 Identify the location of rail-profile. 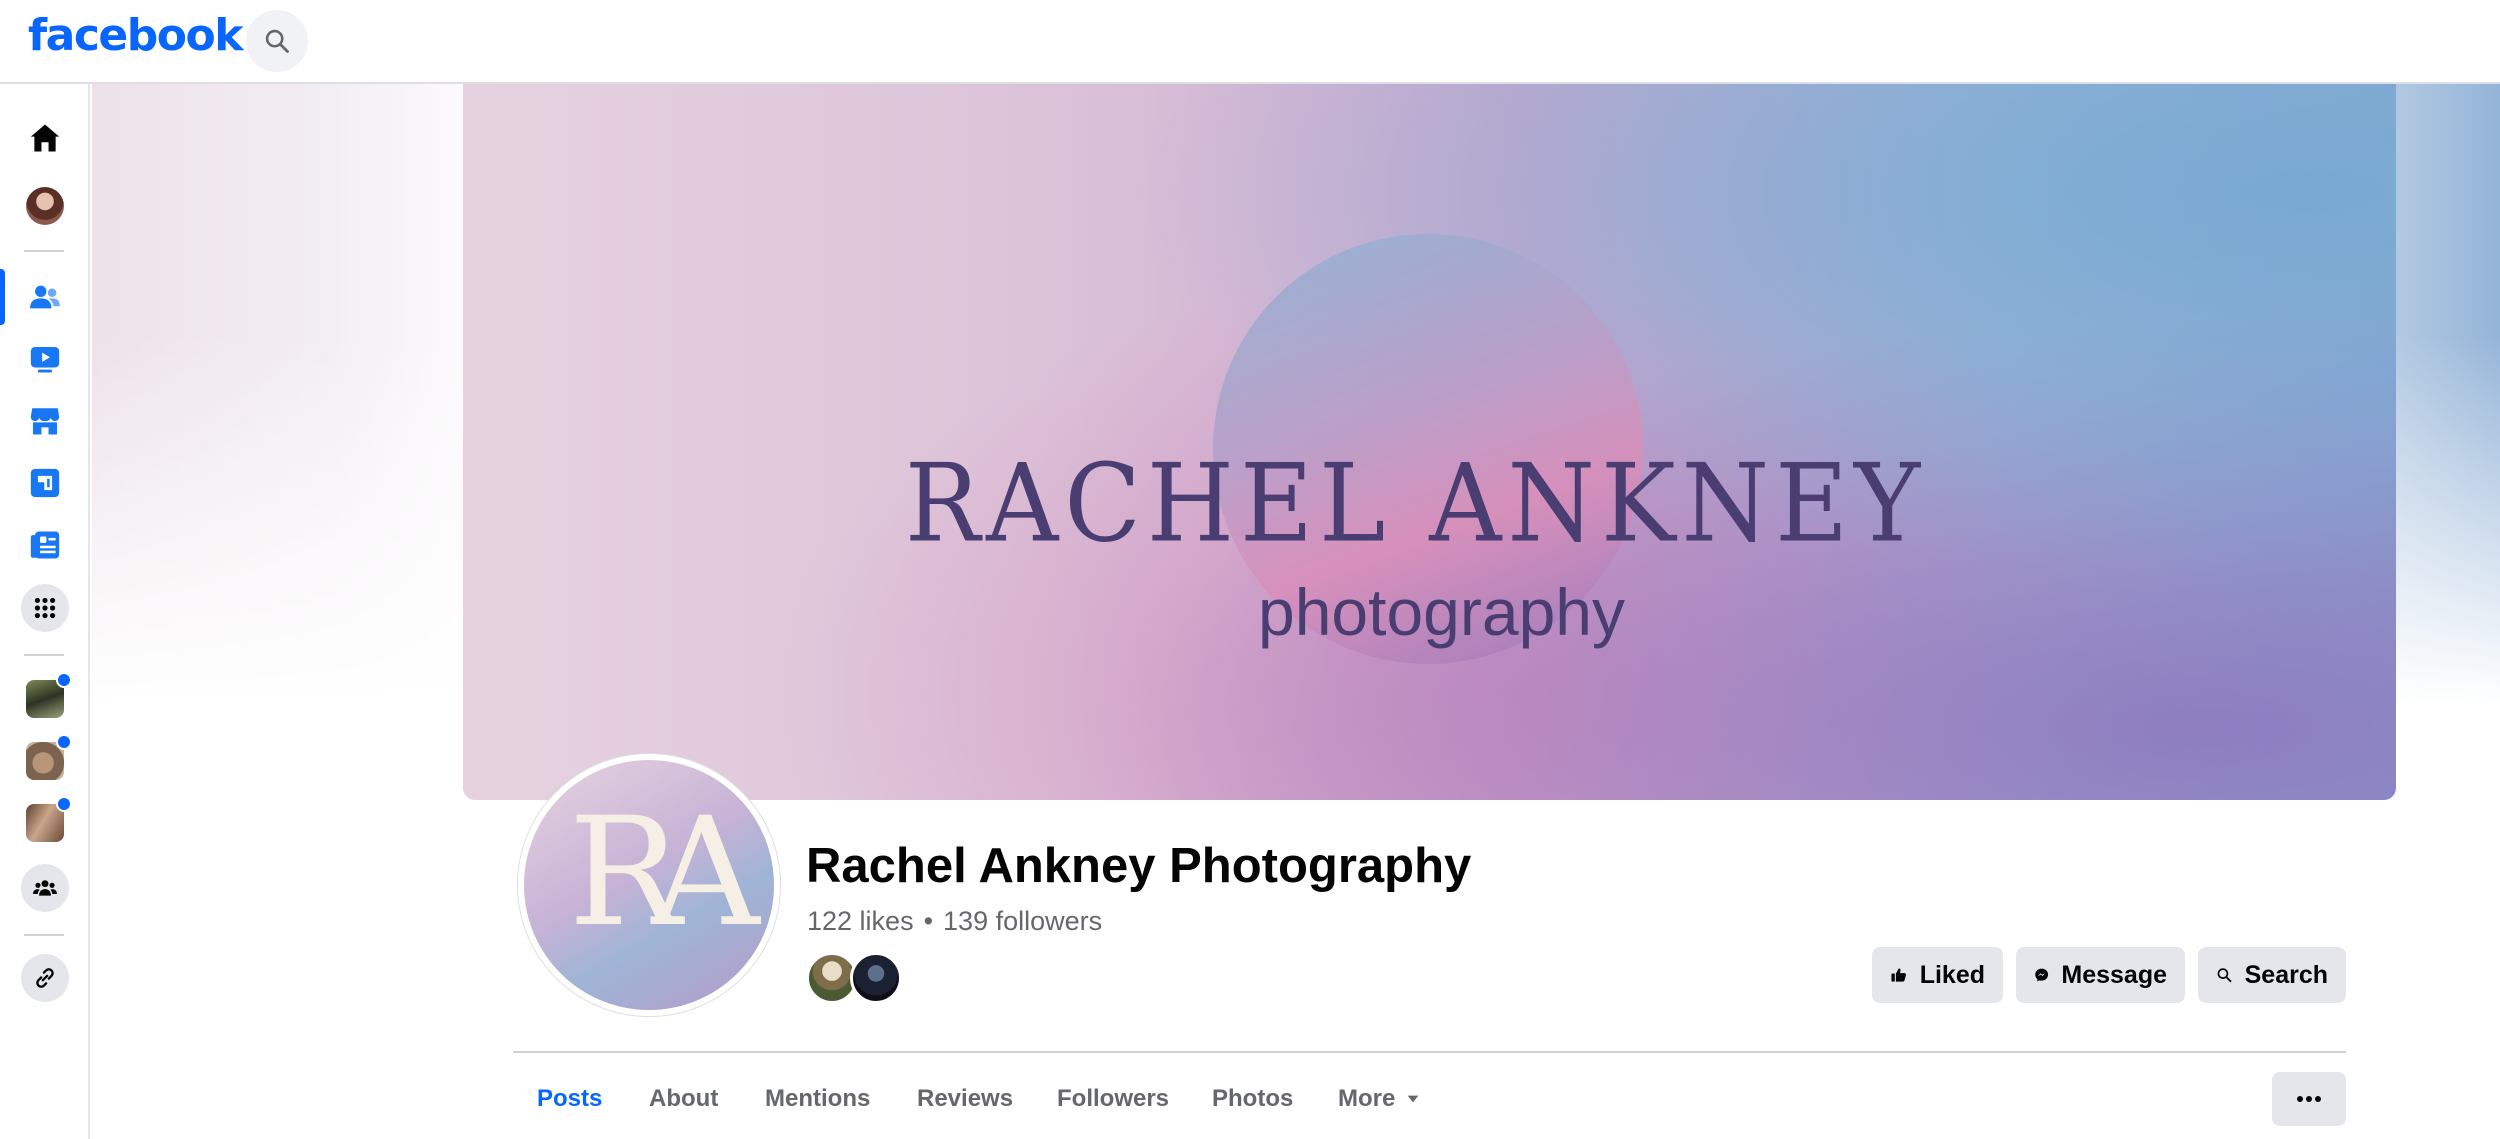
(45, 206).